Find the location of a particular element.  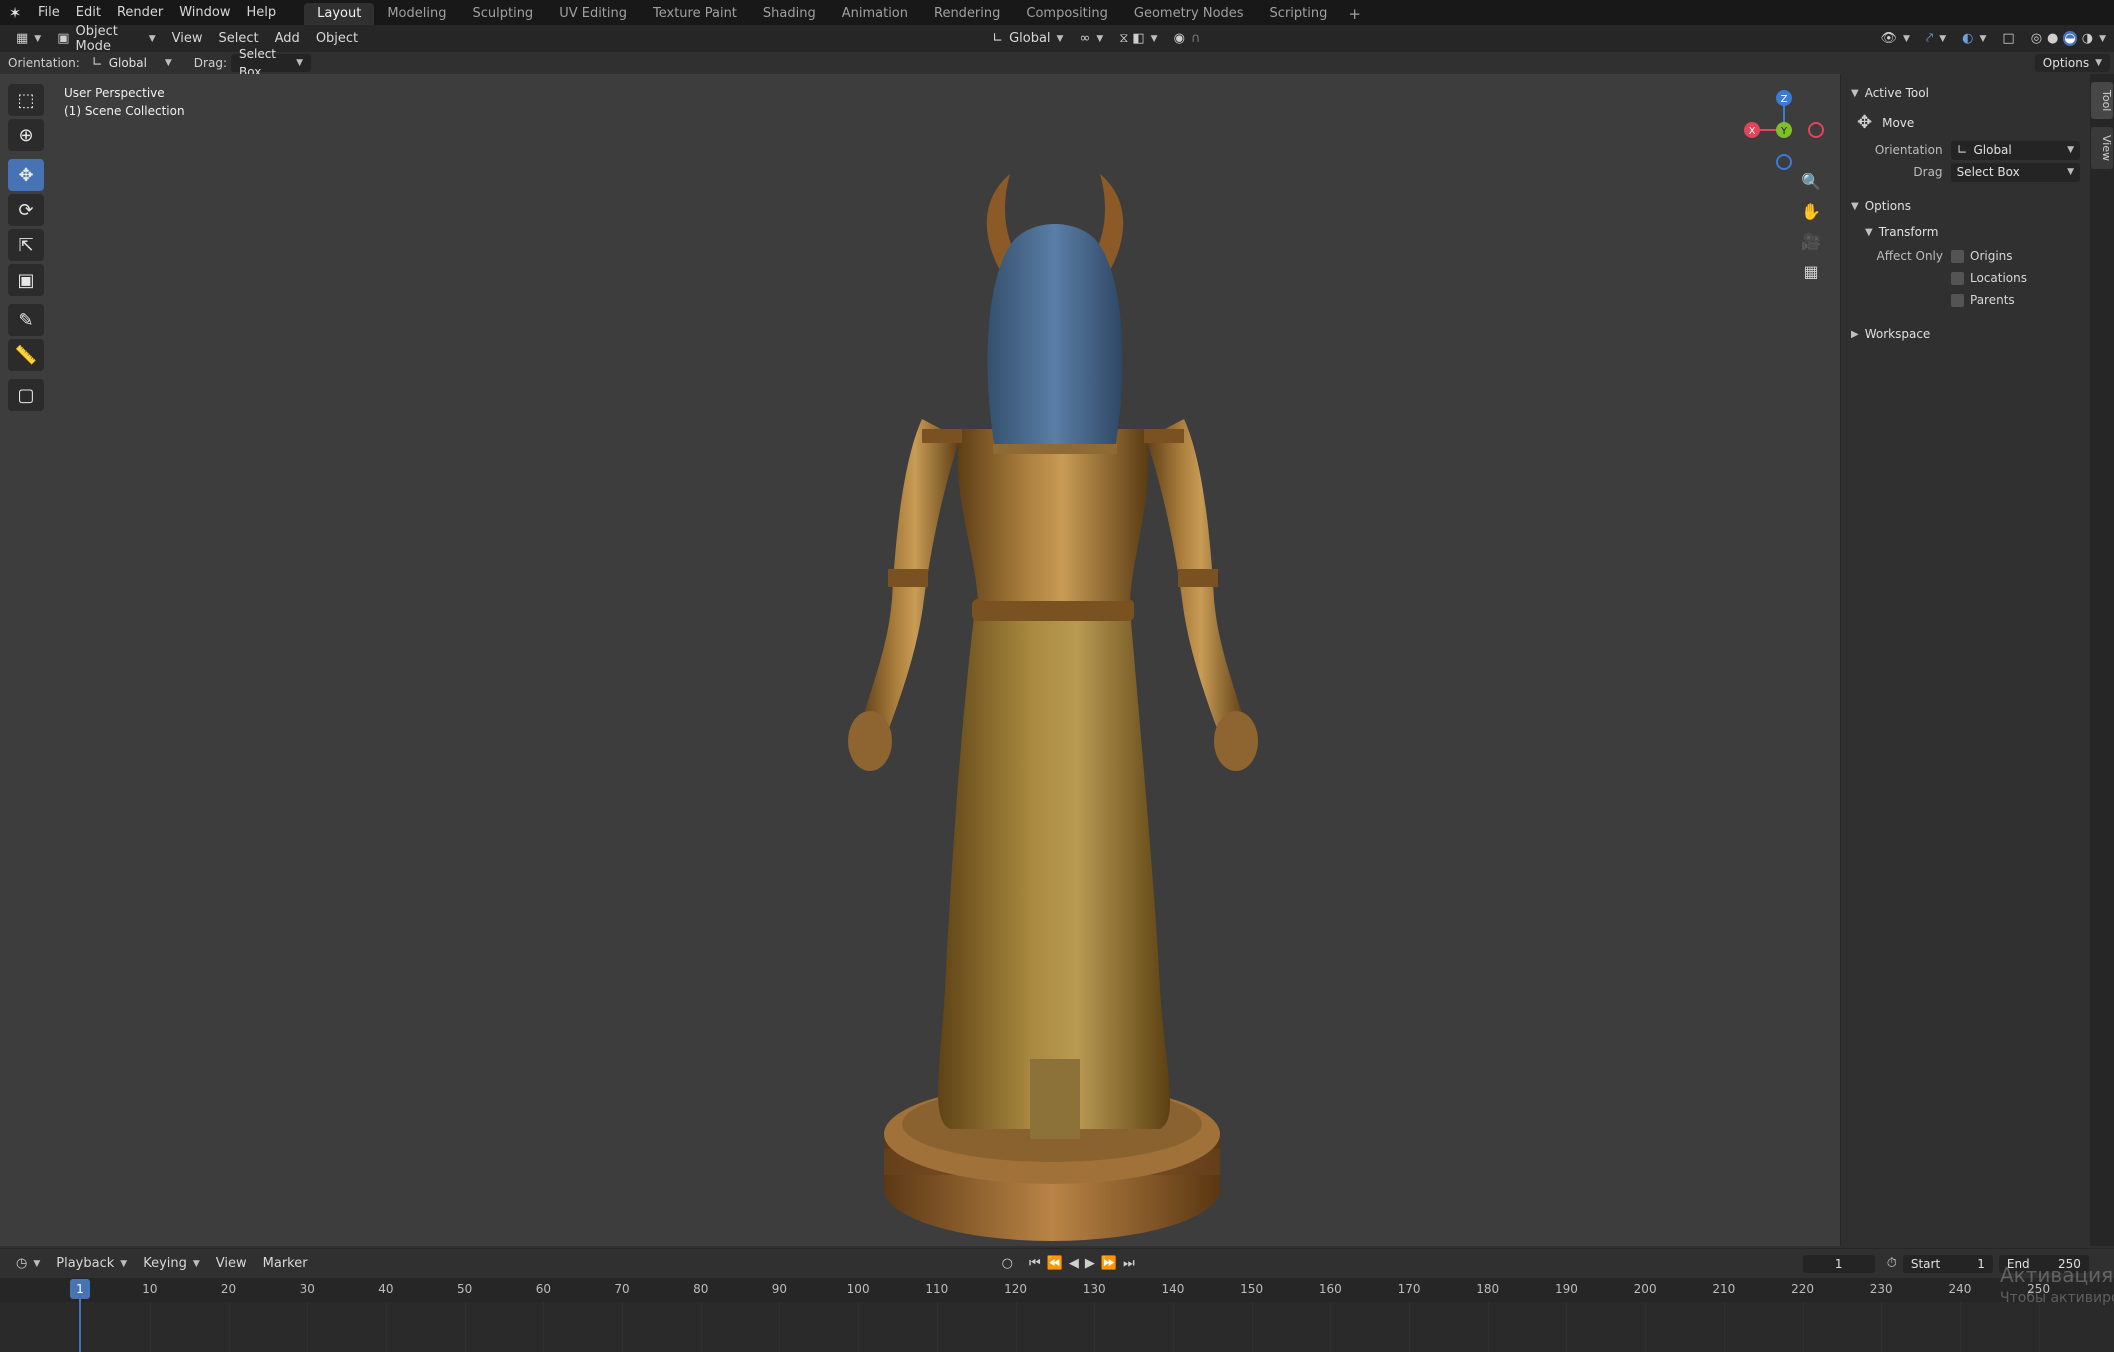

drag-dropdown: Select Box ▼ is located at coordinates (270, 63).